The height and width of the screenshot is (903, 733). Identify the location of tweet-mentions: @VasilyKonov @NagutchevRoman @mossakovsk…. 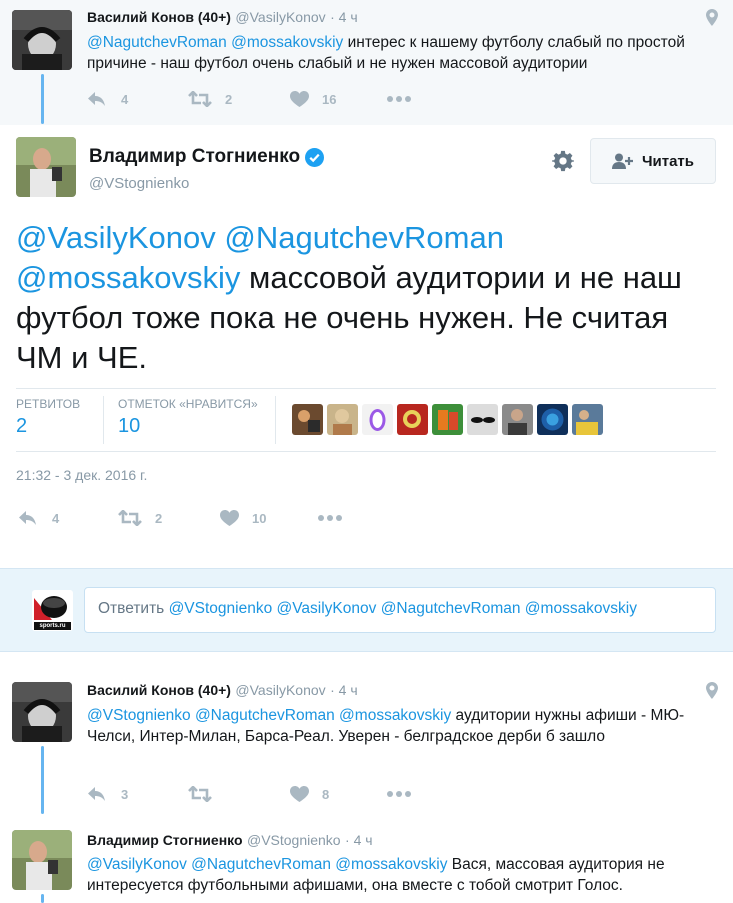
(267, 864).